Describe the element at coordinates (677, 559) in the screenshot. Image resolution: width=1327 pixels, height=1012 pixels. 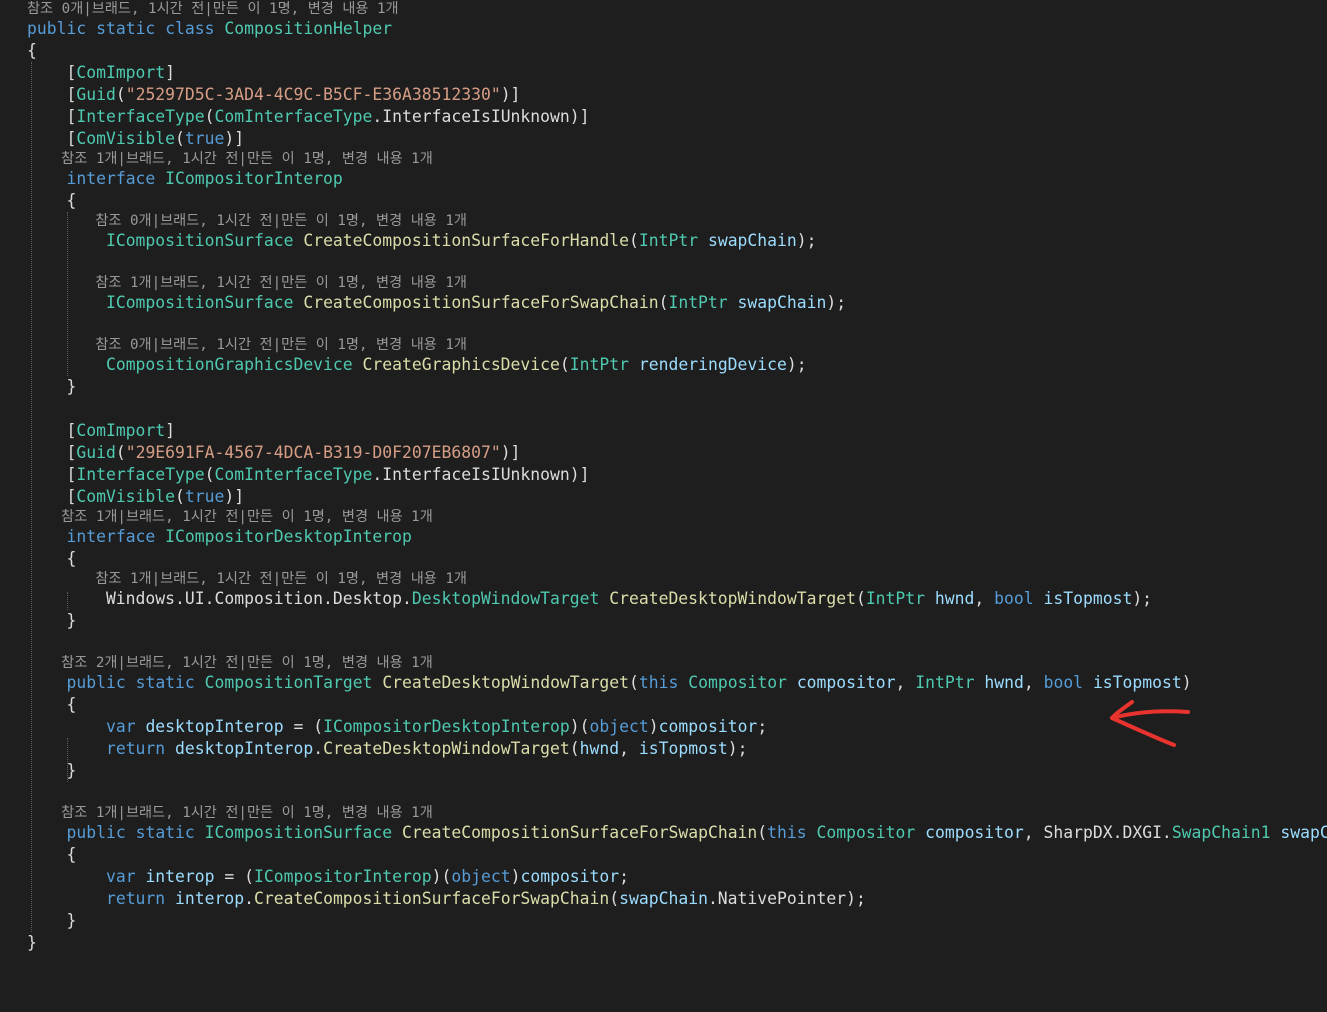
I see `code-line: {` at that location.